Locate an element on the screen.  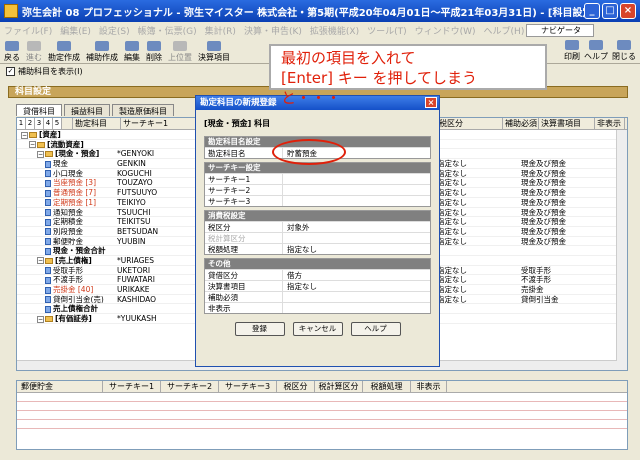
search-key: UKETORI is located at coordinates (134, 270).